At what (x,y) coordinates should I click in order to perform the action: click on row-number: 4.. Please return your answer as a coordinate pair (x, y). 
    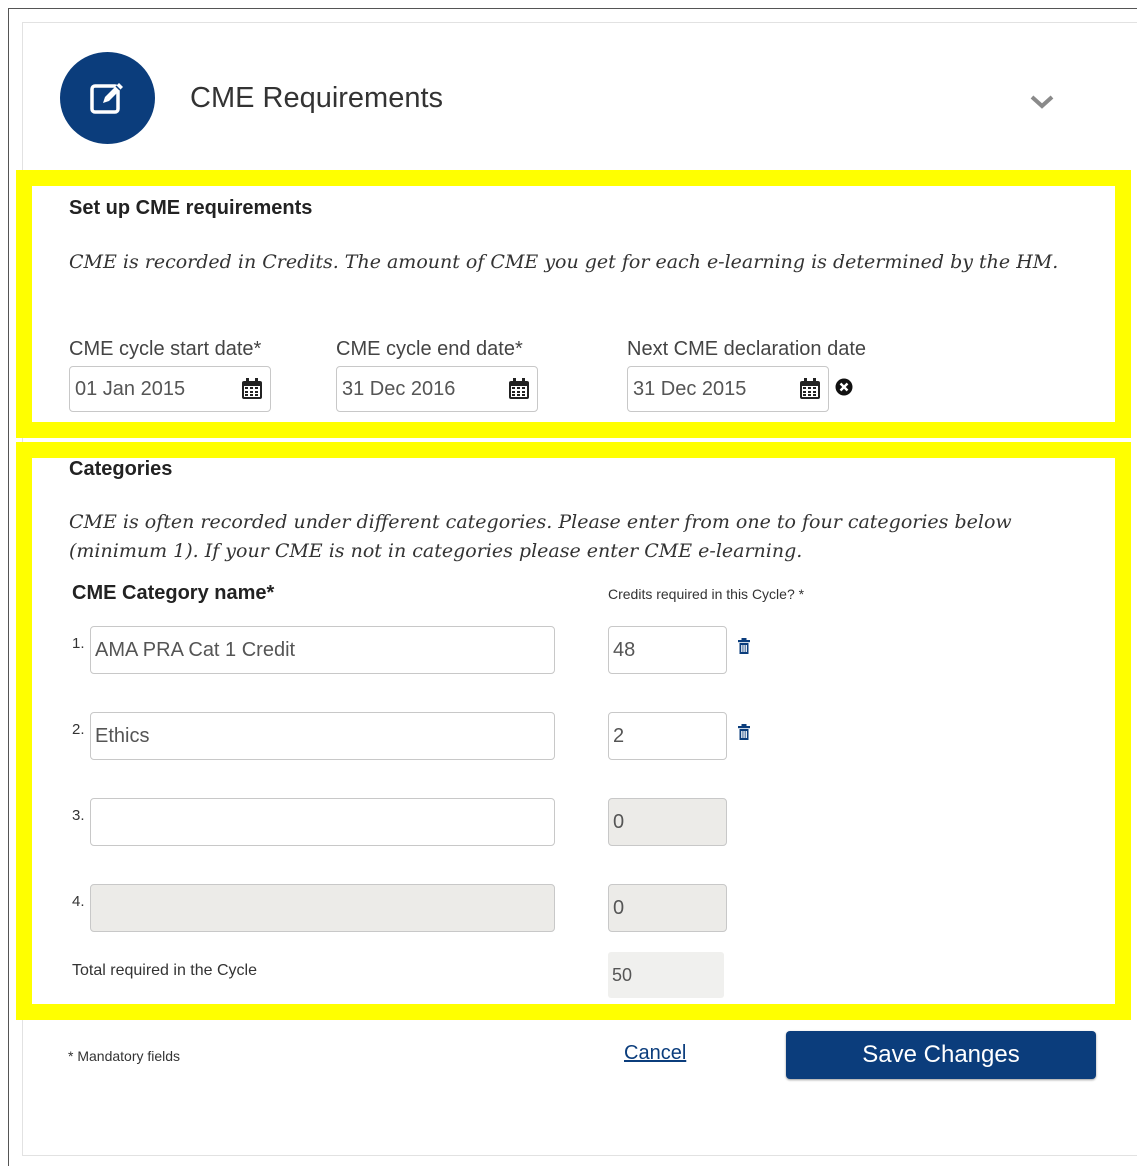
    Looking at the image, I should click on (78, 901).